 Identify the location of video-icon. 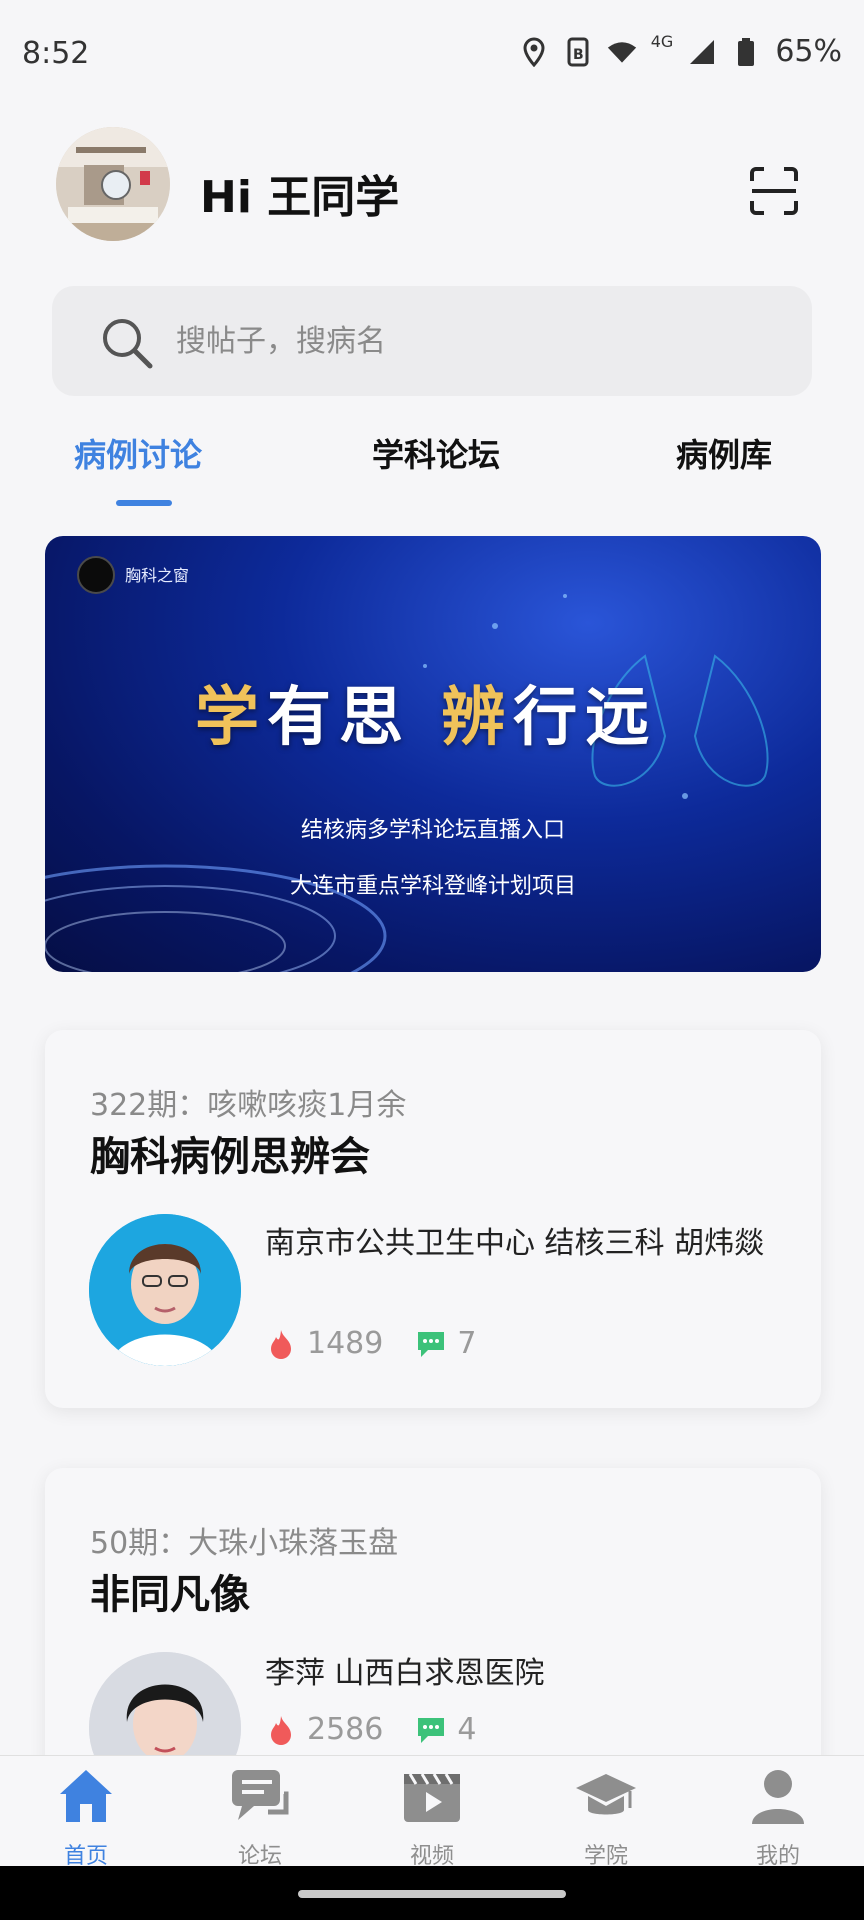
(432, 1797).